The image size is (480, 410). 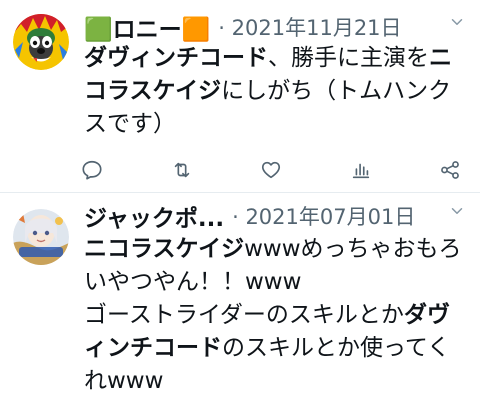 I want to click on user-name: 🟩ロニー🟧, so click(x=147, y=27).